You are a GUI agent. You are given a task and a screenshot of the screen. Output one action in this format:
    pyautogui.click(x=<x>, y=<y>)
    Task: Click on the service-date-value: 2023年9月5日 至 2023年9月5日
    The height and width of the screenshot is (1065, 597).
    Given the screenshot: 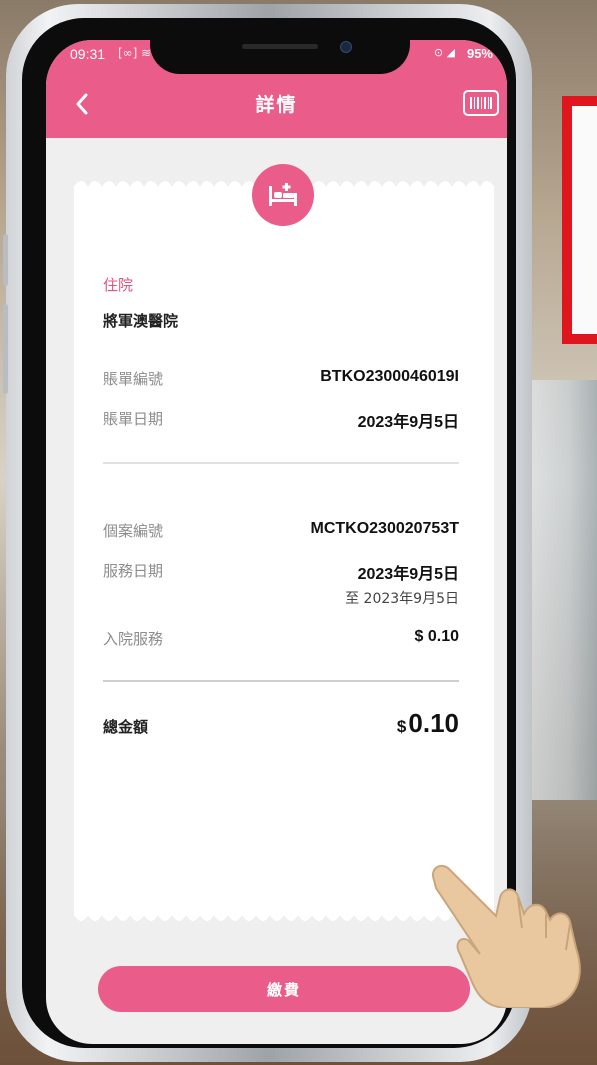 What is the action you would take?
    pyautogui.click(x=402, y=584)
    